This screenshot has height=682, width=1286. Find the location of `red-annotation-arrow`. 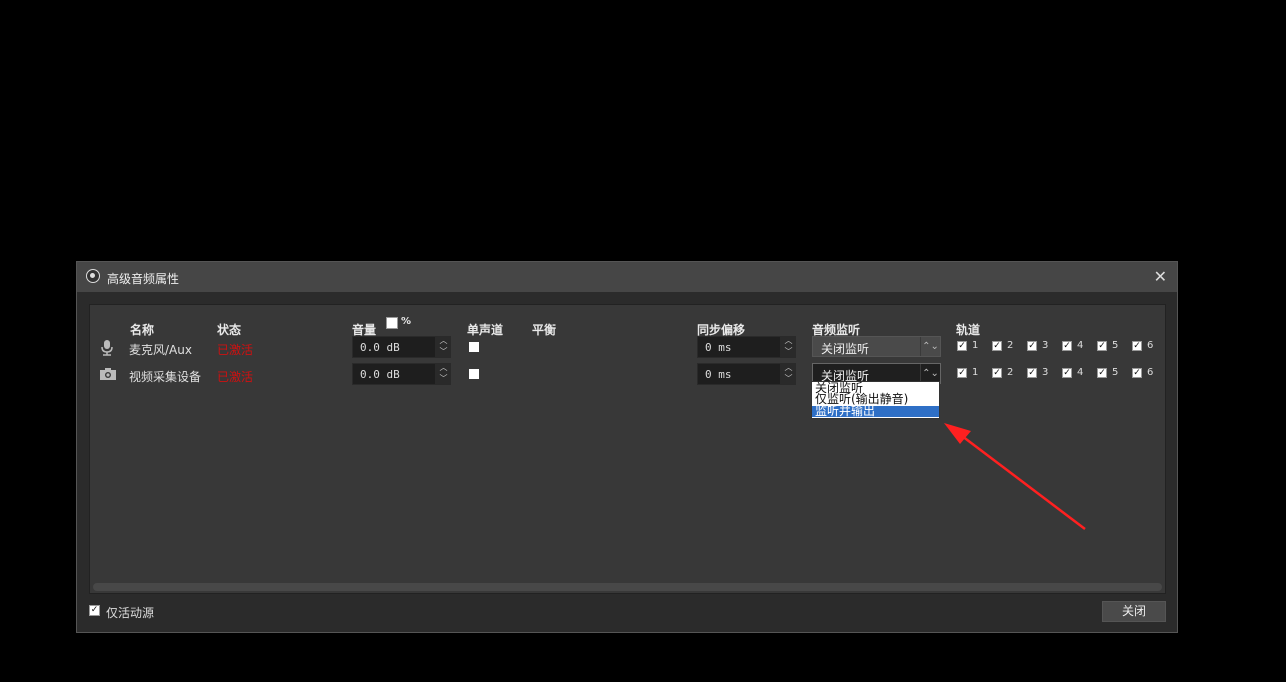

red-annotation-arrow is located at coordinates (1015, 476).